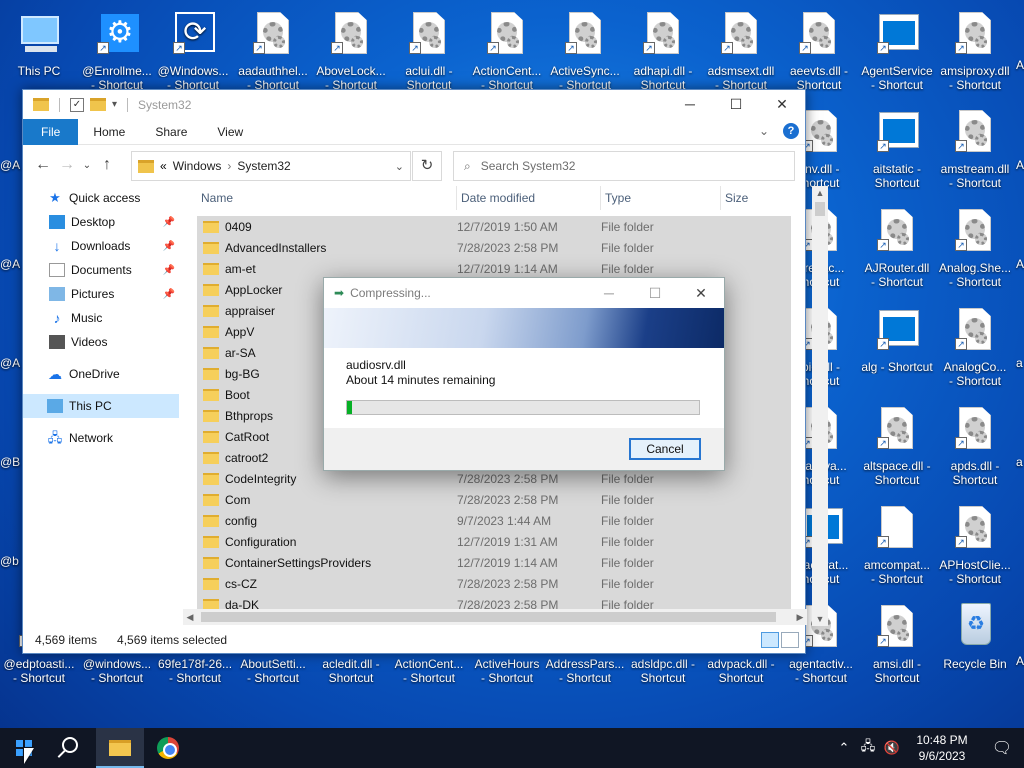 This screenshot has height=768, width=1024. What do you see at coordinates (942, 748) in the screenshot?
I see `clock: 10:48 PM 9/6/2023` at bounding box center [942, 748].